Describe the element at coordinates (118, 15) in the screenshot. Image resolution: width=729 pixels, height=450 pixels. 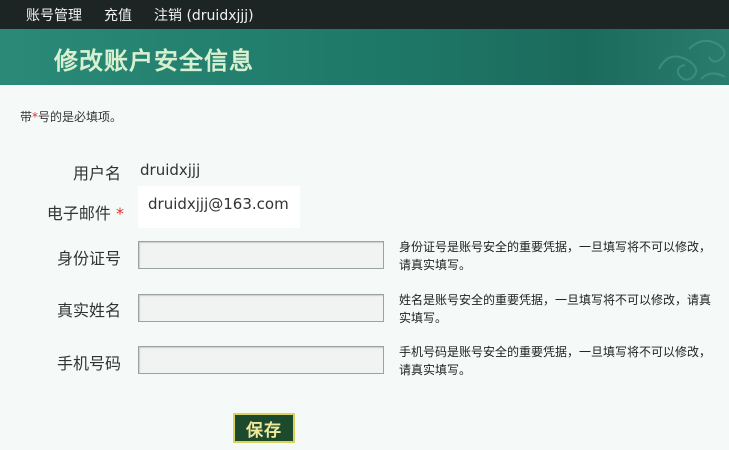
I see `nav-recharge: 充值` at that location.